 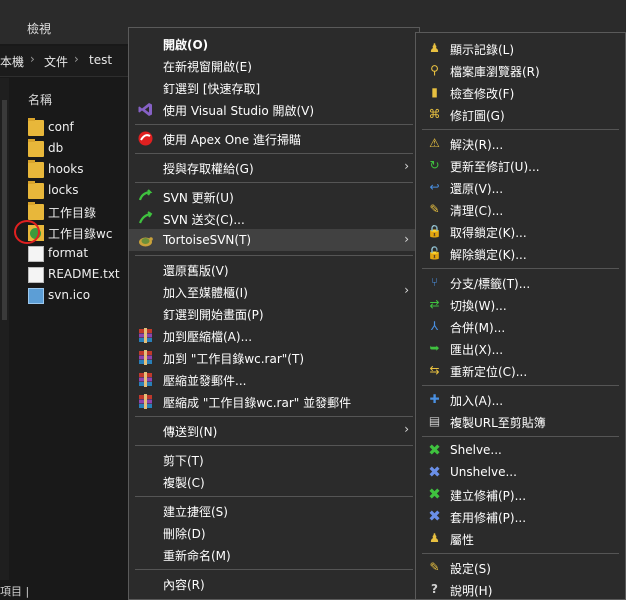 I want to click on menu-item-open-new-window: 在新視窗開啟(E), so click(x=274, y=65).